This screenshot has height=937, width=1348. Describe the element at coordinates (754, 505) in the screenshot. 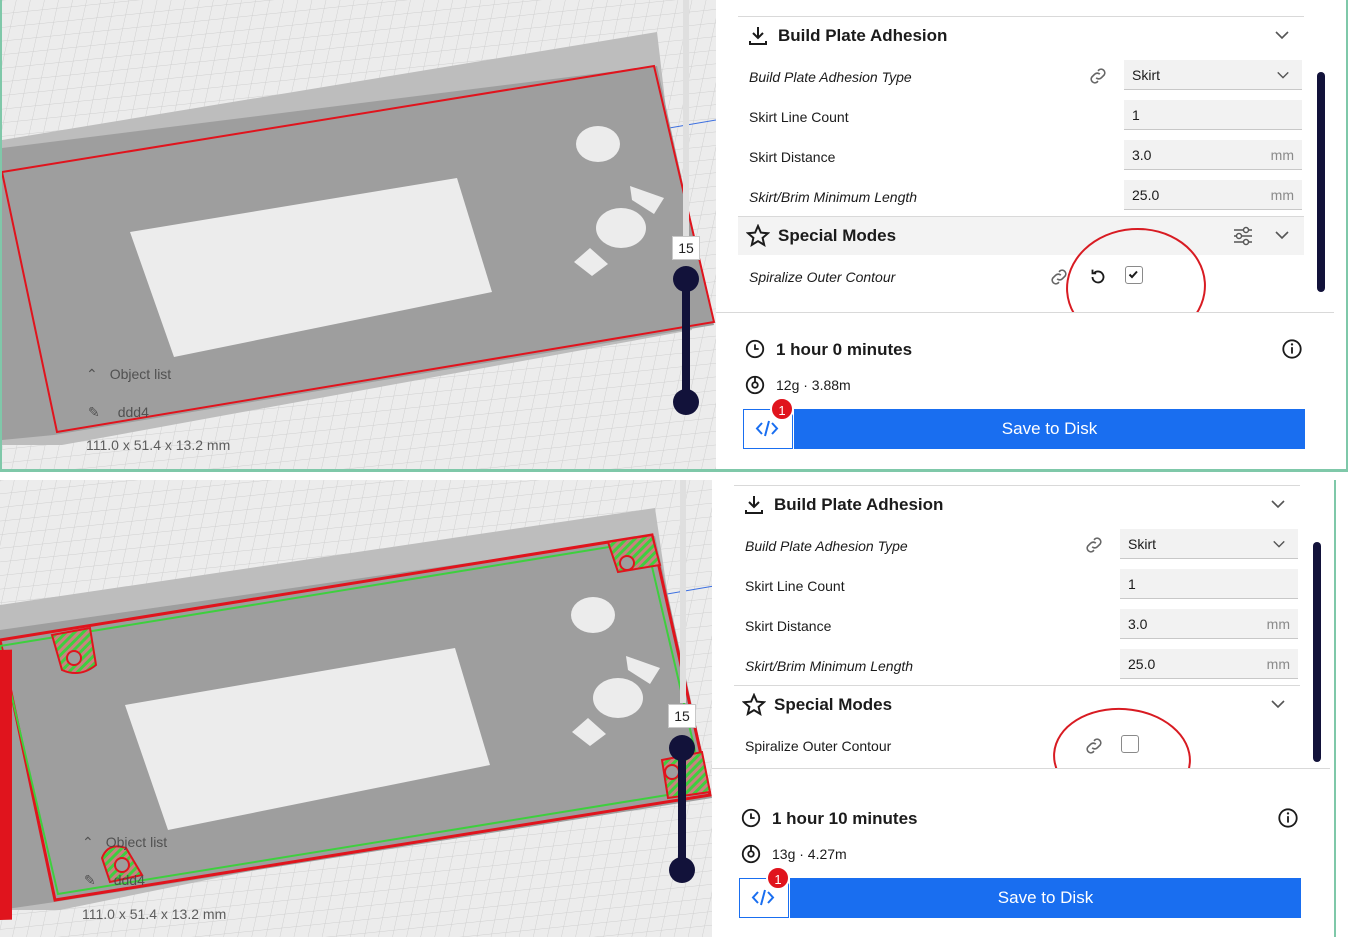

I see `adhesion-icon` at that location.